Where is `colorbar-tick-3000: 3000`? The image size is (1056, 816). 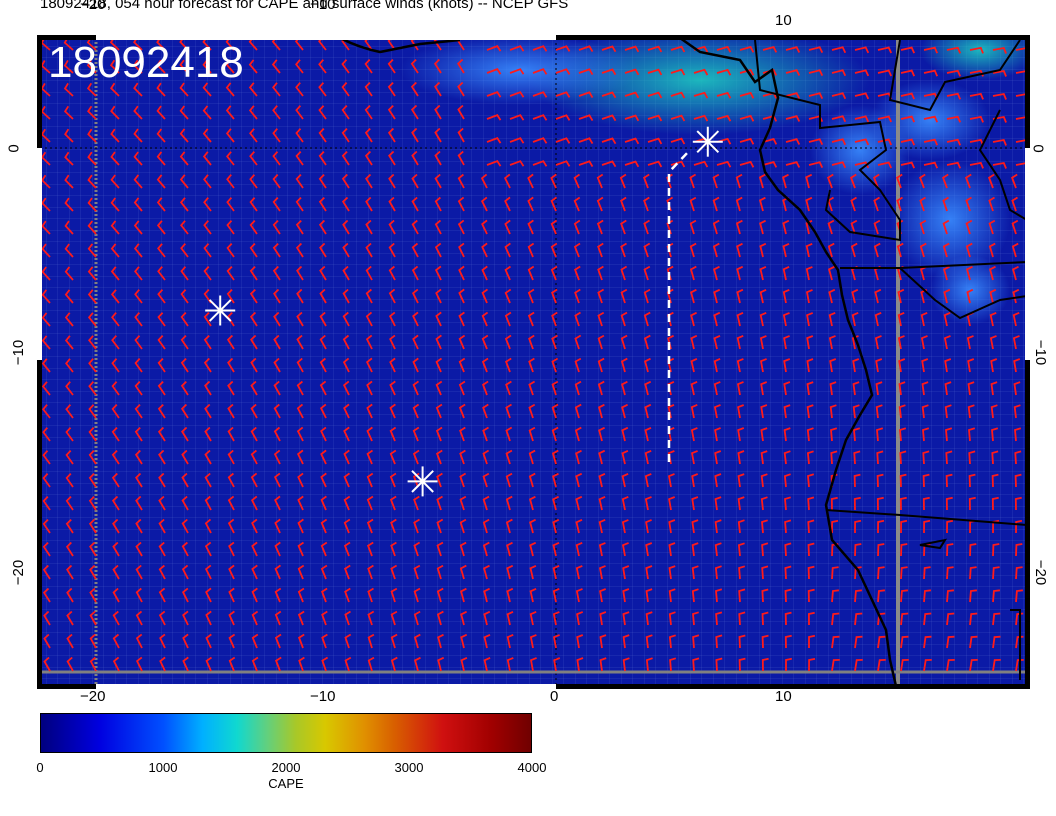
colorbar-tick-3000: 3000 is located at coordinates (409, 767).